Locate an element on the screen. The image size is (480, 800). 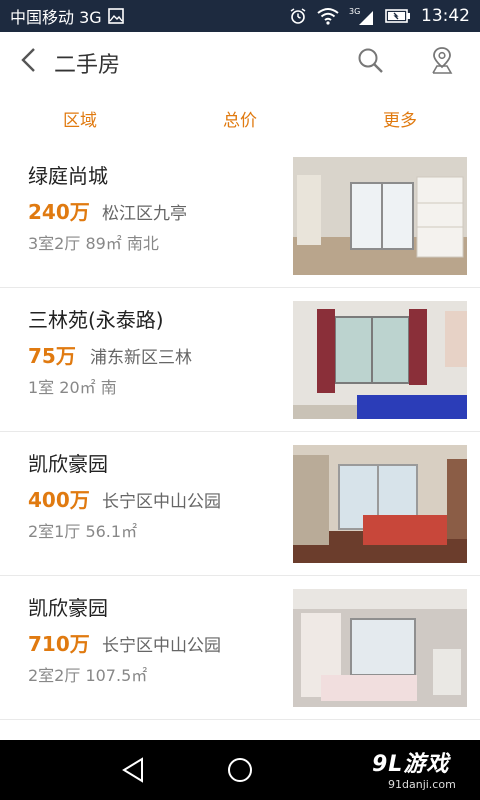
watermark: 9L游戏 91danji.com is located at coordinates (424, 772).